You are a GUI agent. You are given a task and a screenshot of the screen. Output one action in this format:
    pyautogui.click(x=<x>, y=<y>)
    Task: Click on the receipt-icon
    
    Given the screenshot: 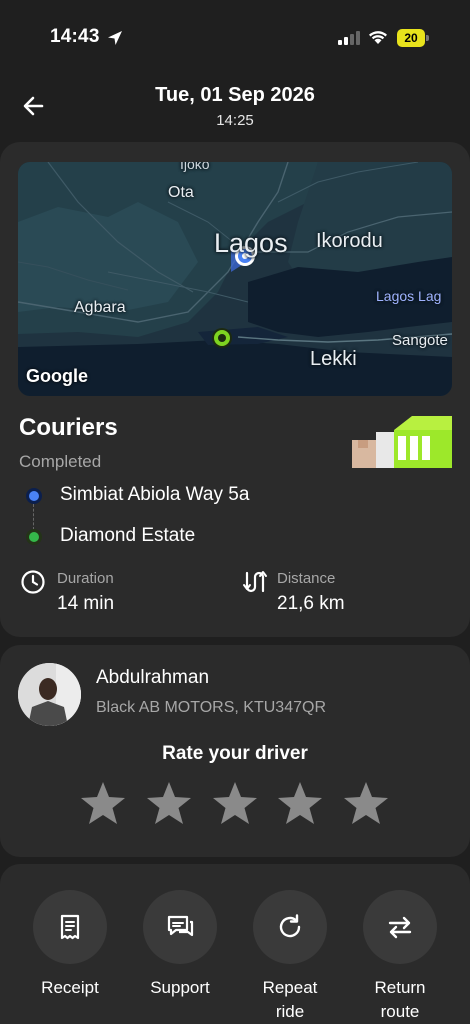 What is the action you would take?
    pyautogui.click(x=70, y=927)
    